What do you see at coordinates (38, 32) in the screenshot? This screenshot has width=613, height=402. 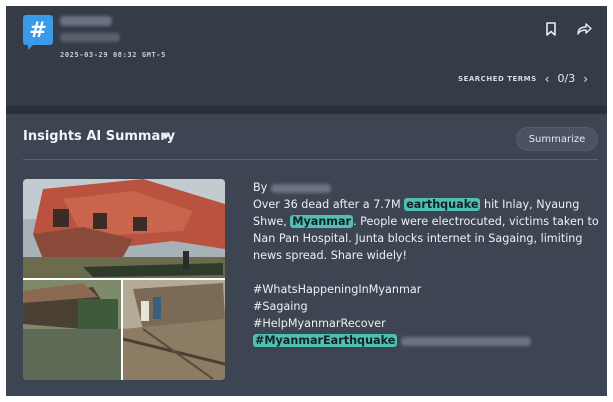 I see `hashtag-logo-icon: #` at bounding box center [38, 32].